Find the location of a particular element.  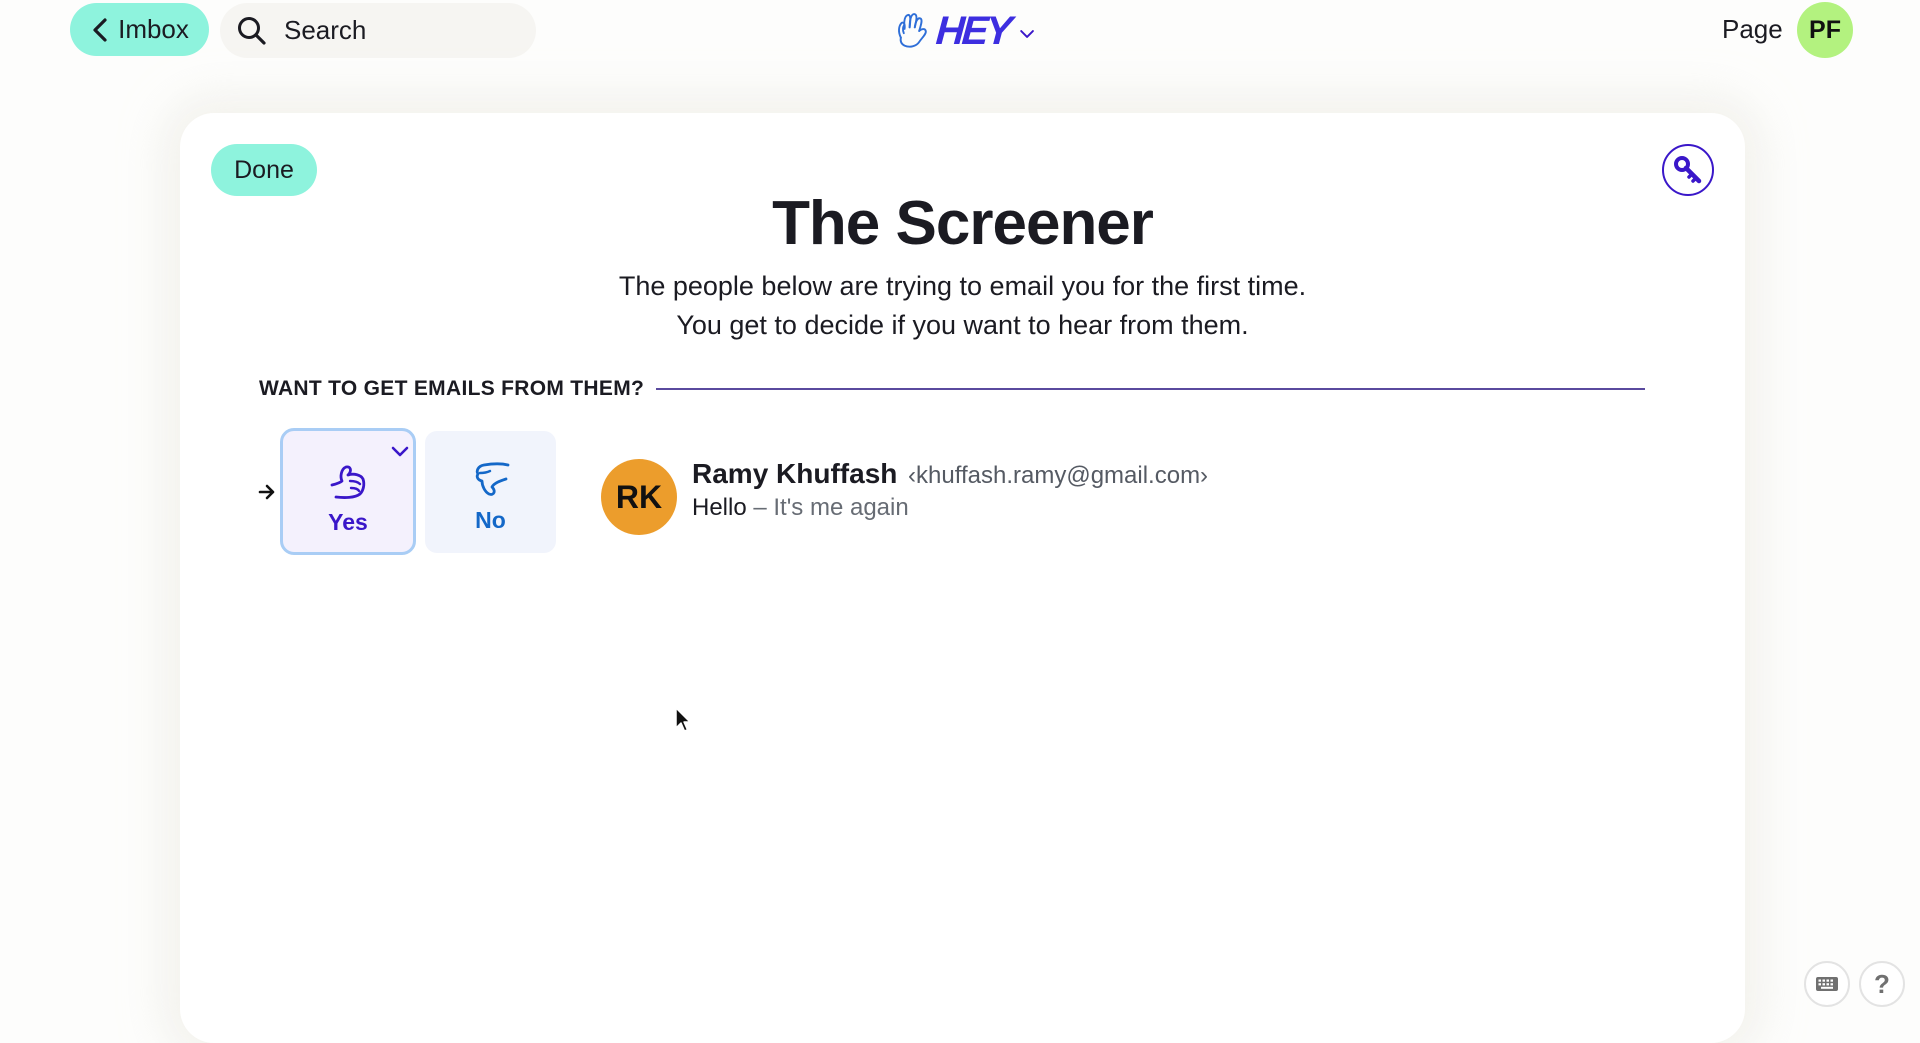

search-bar is located at coordinates (378, 30).